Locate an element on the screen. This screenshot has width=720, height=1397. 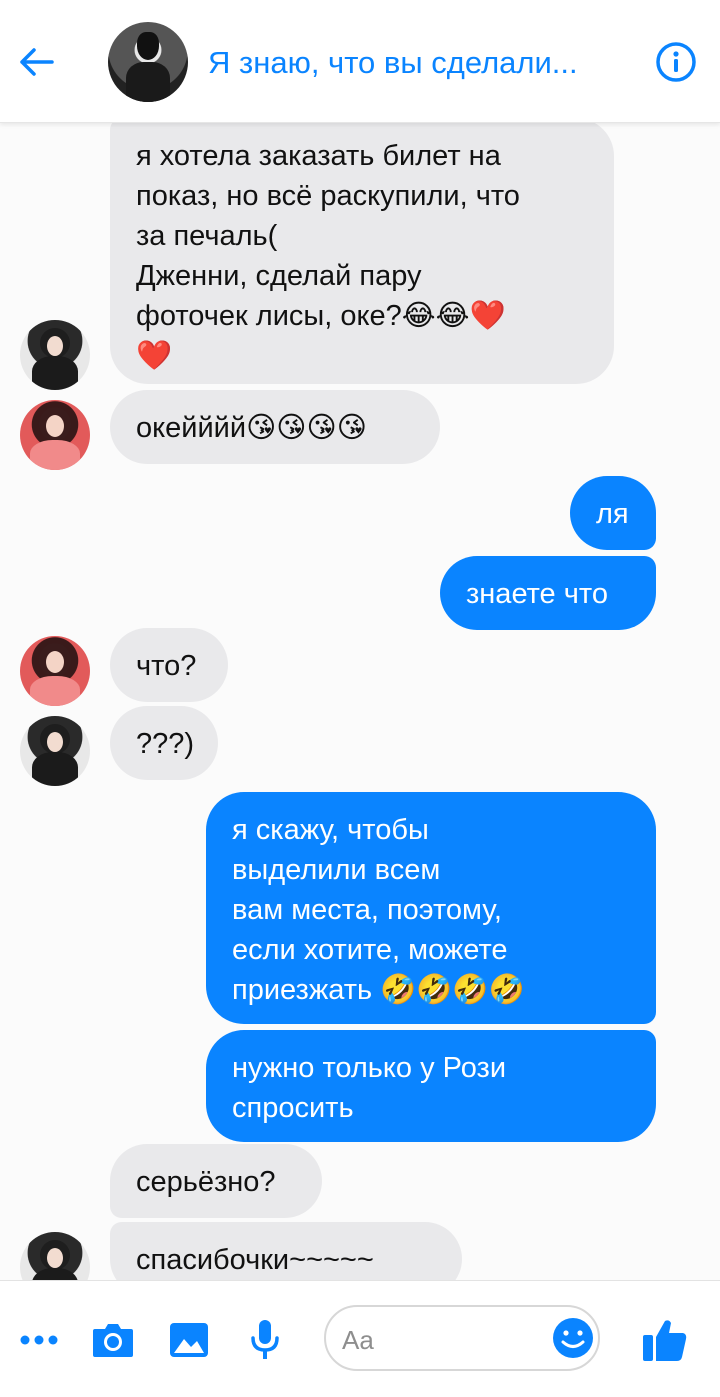
message-bubble-incoming: серьёзно? is located at coordinates (216, 1181).